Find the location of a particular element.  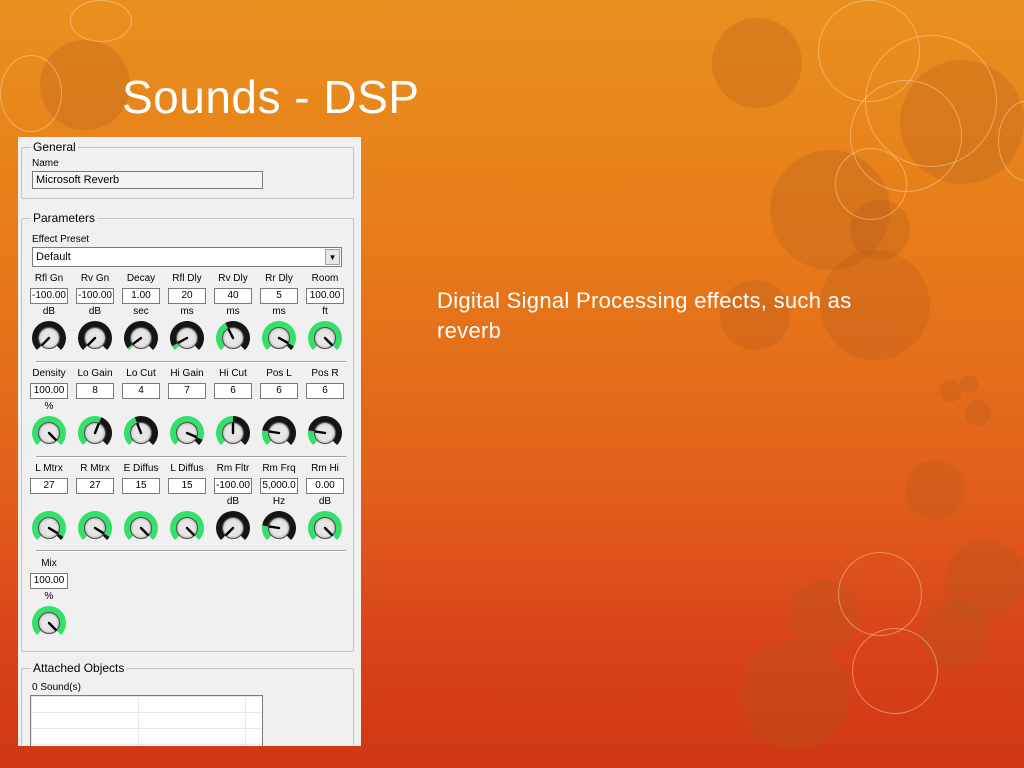

knob-lo-cut: Lo Cut 4 is located at coordinates (141, 408).